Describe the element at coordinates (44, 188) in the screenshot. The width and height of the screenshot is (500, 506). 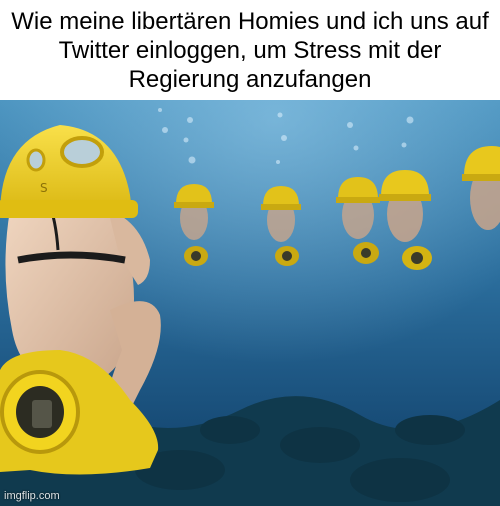
I see `svg-text: S` at that location.